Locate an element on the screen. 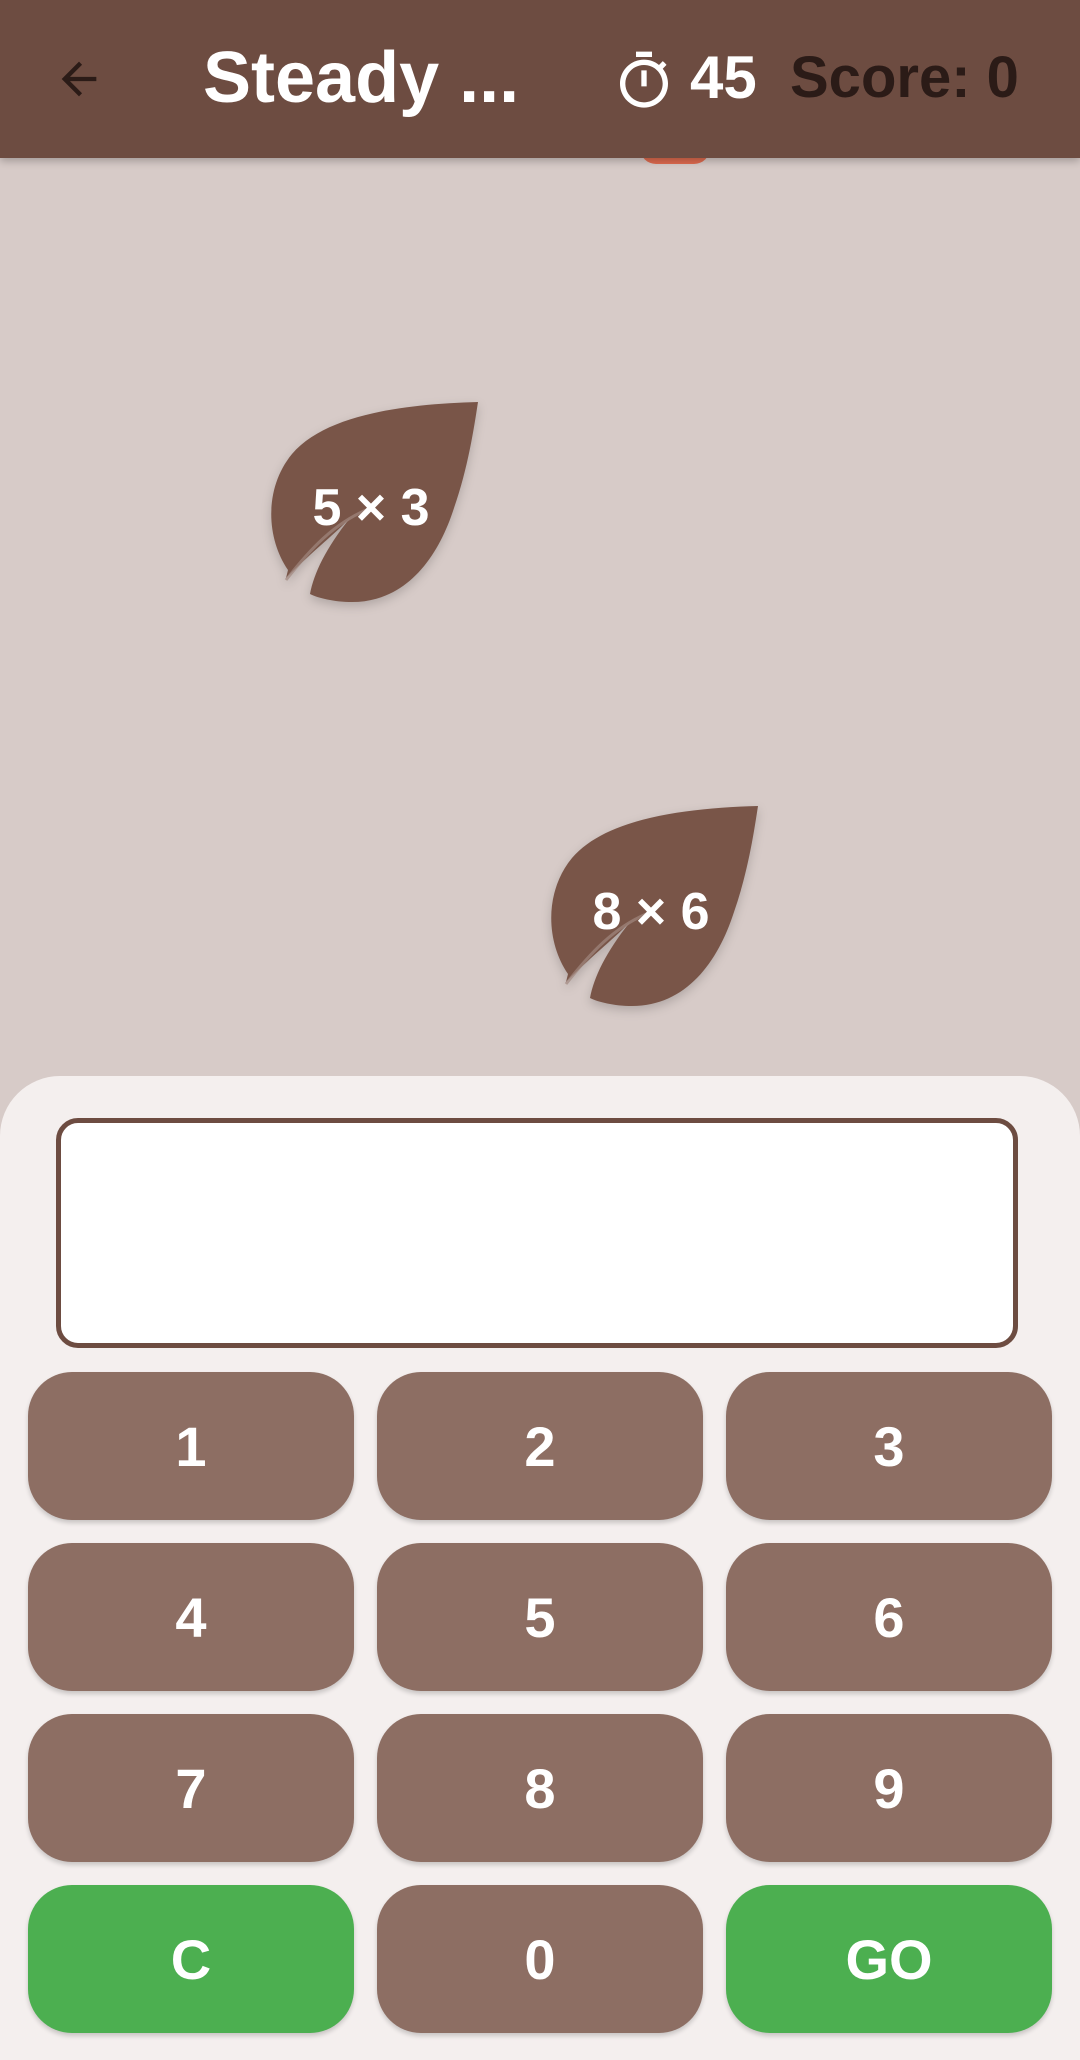 The height and width of the screenshot is (2060, 1080). key-4: 4 is located at coordinates (191, 1617).